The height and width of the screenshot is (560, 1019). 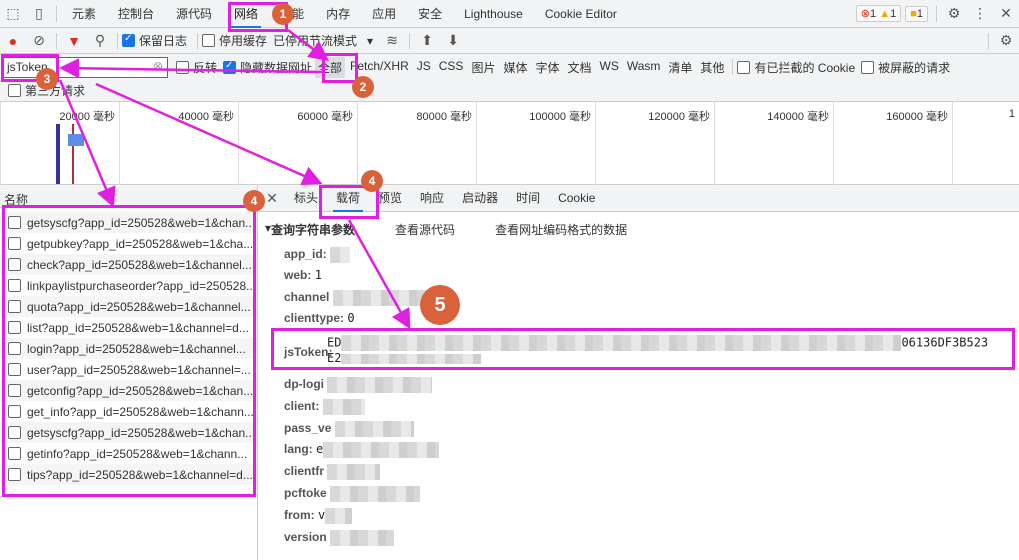 I want to click on annotation-badge: 5, so click(x=440, y=305).